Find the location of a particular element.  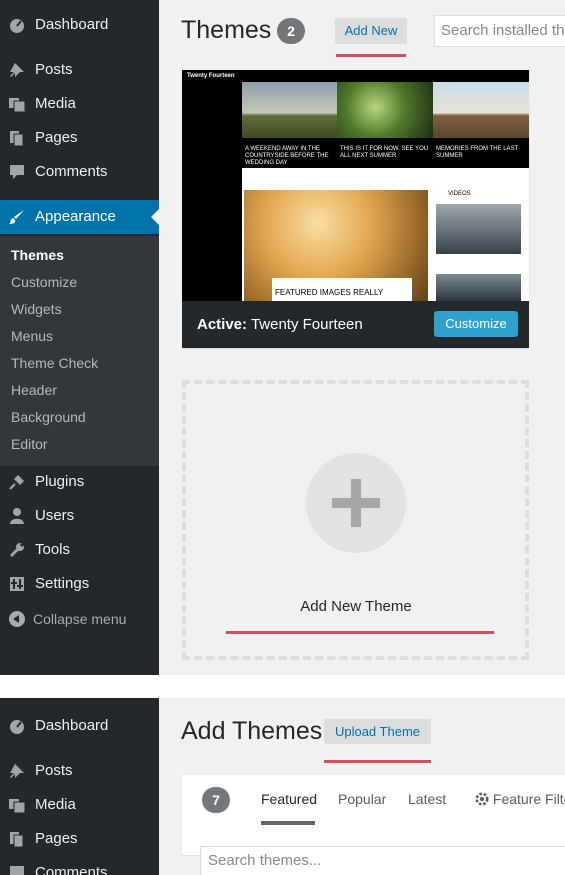

submenu-background: Background is located at coordinates (48, 417).